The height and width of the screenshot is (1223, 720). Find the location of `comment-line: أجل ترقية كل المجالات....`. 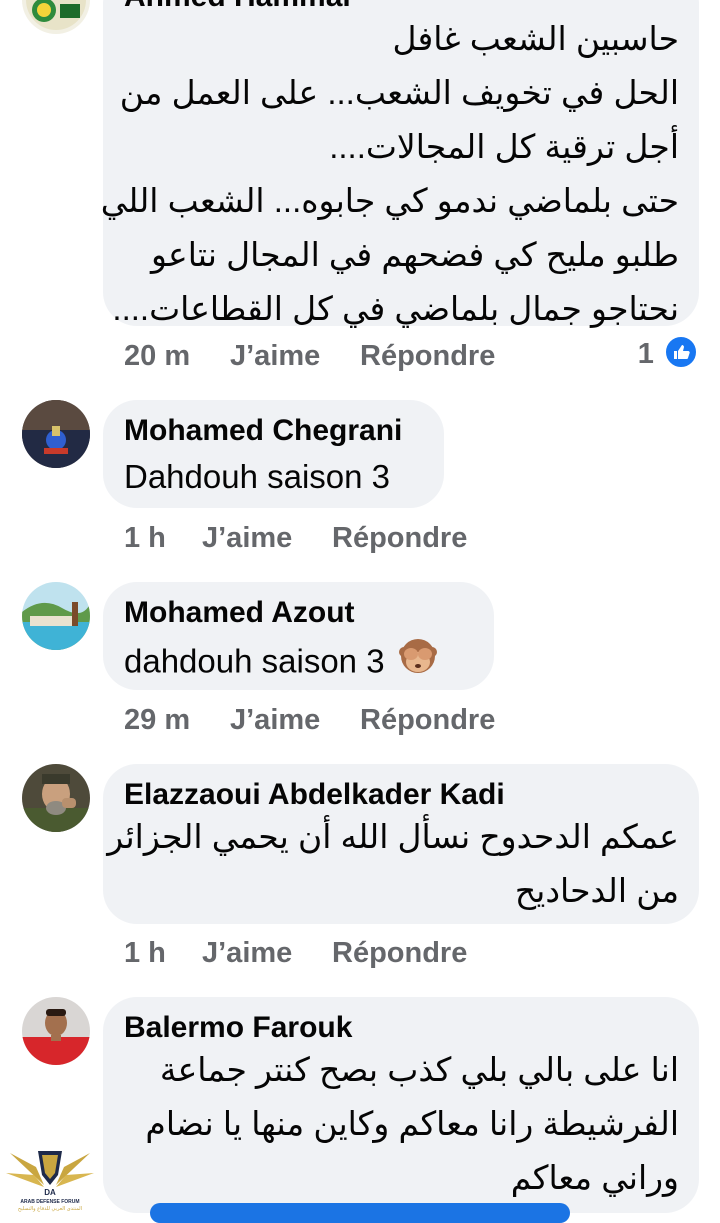

comment-line: أجل ترقية كل المجالات.... is located at coordinates (504, 146).